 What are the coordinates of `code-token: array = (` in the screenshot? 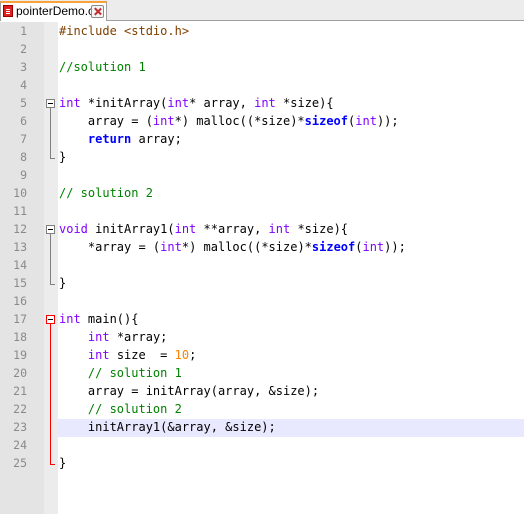 It's located at (106, 121).